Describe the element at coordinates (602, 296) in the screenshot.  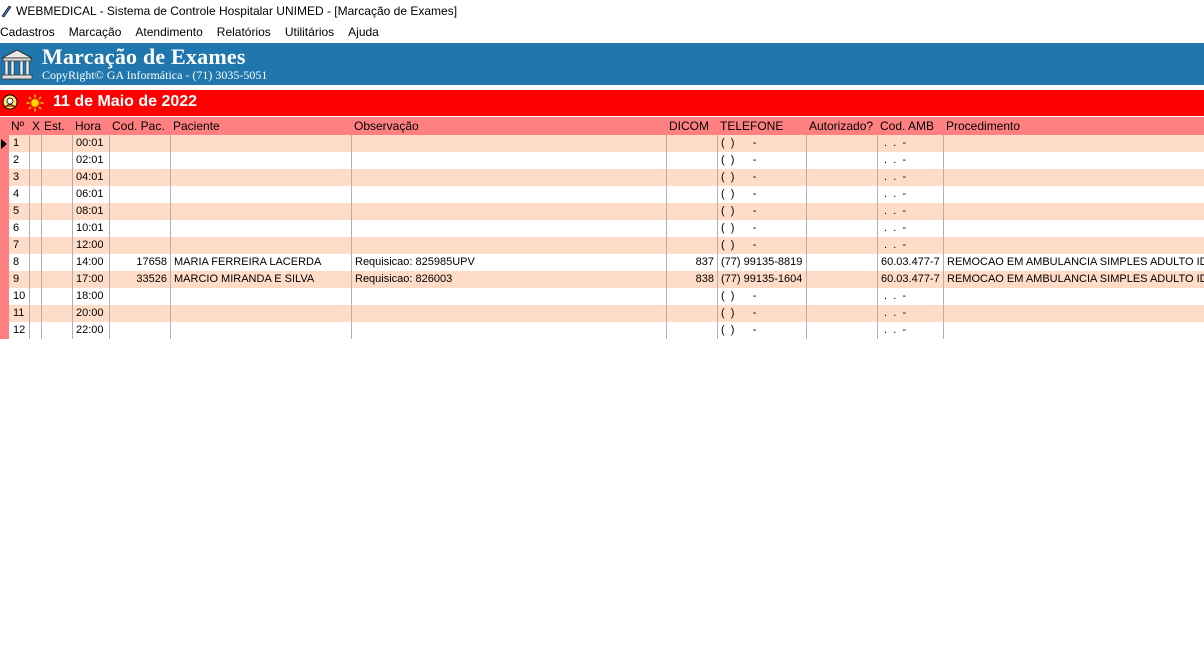
I see `table-row: 10 18:00 ( ) - . . -` at that location.